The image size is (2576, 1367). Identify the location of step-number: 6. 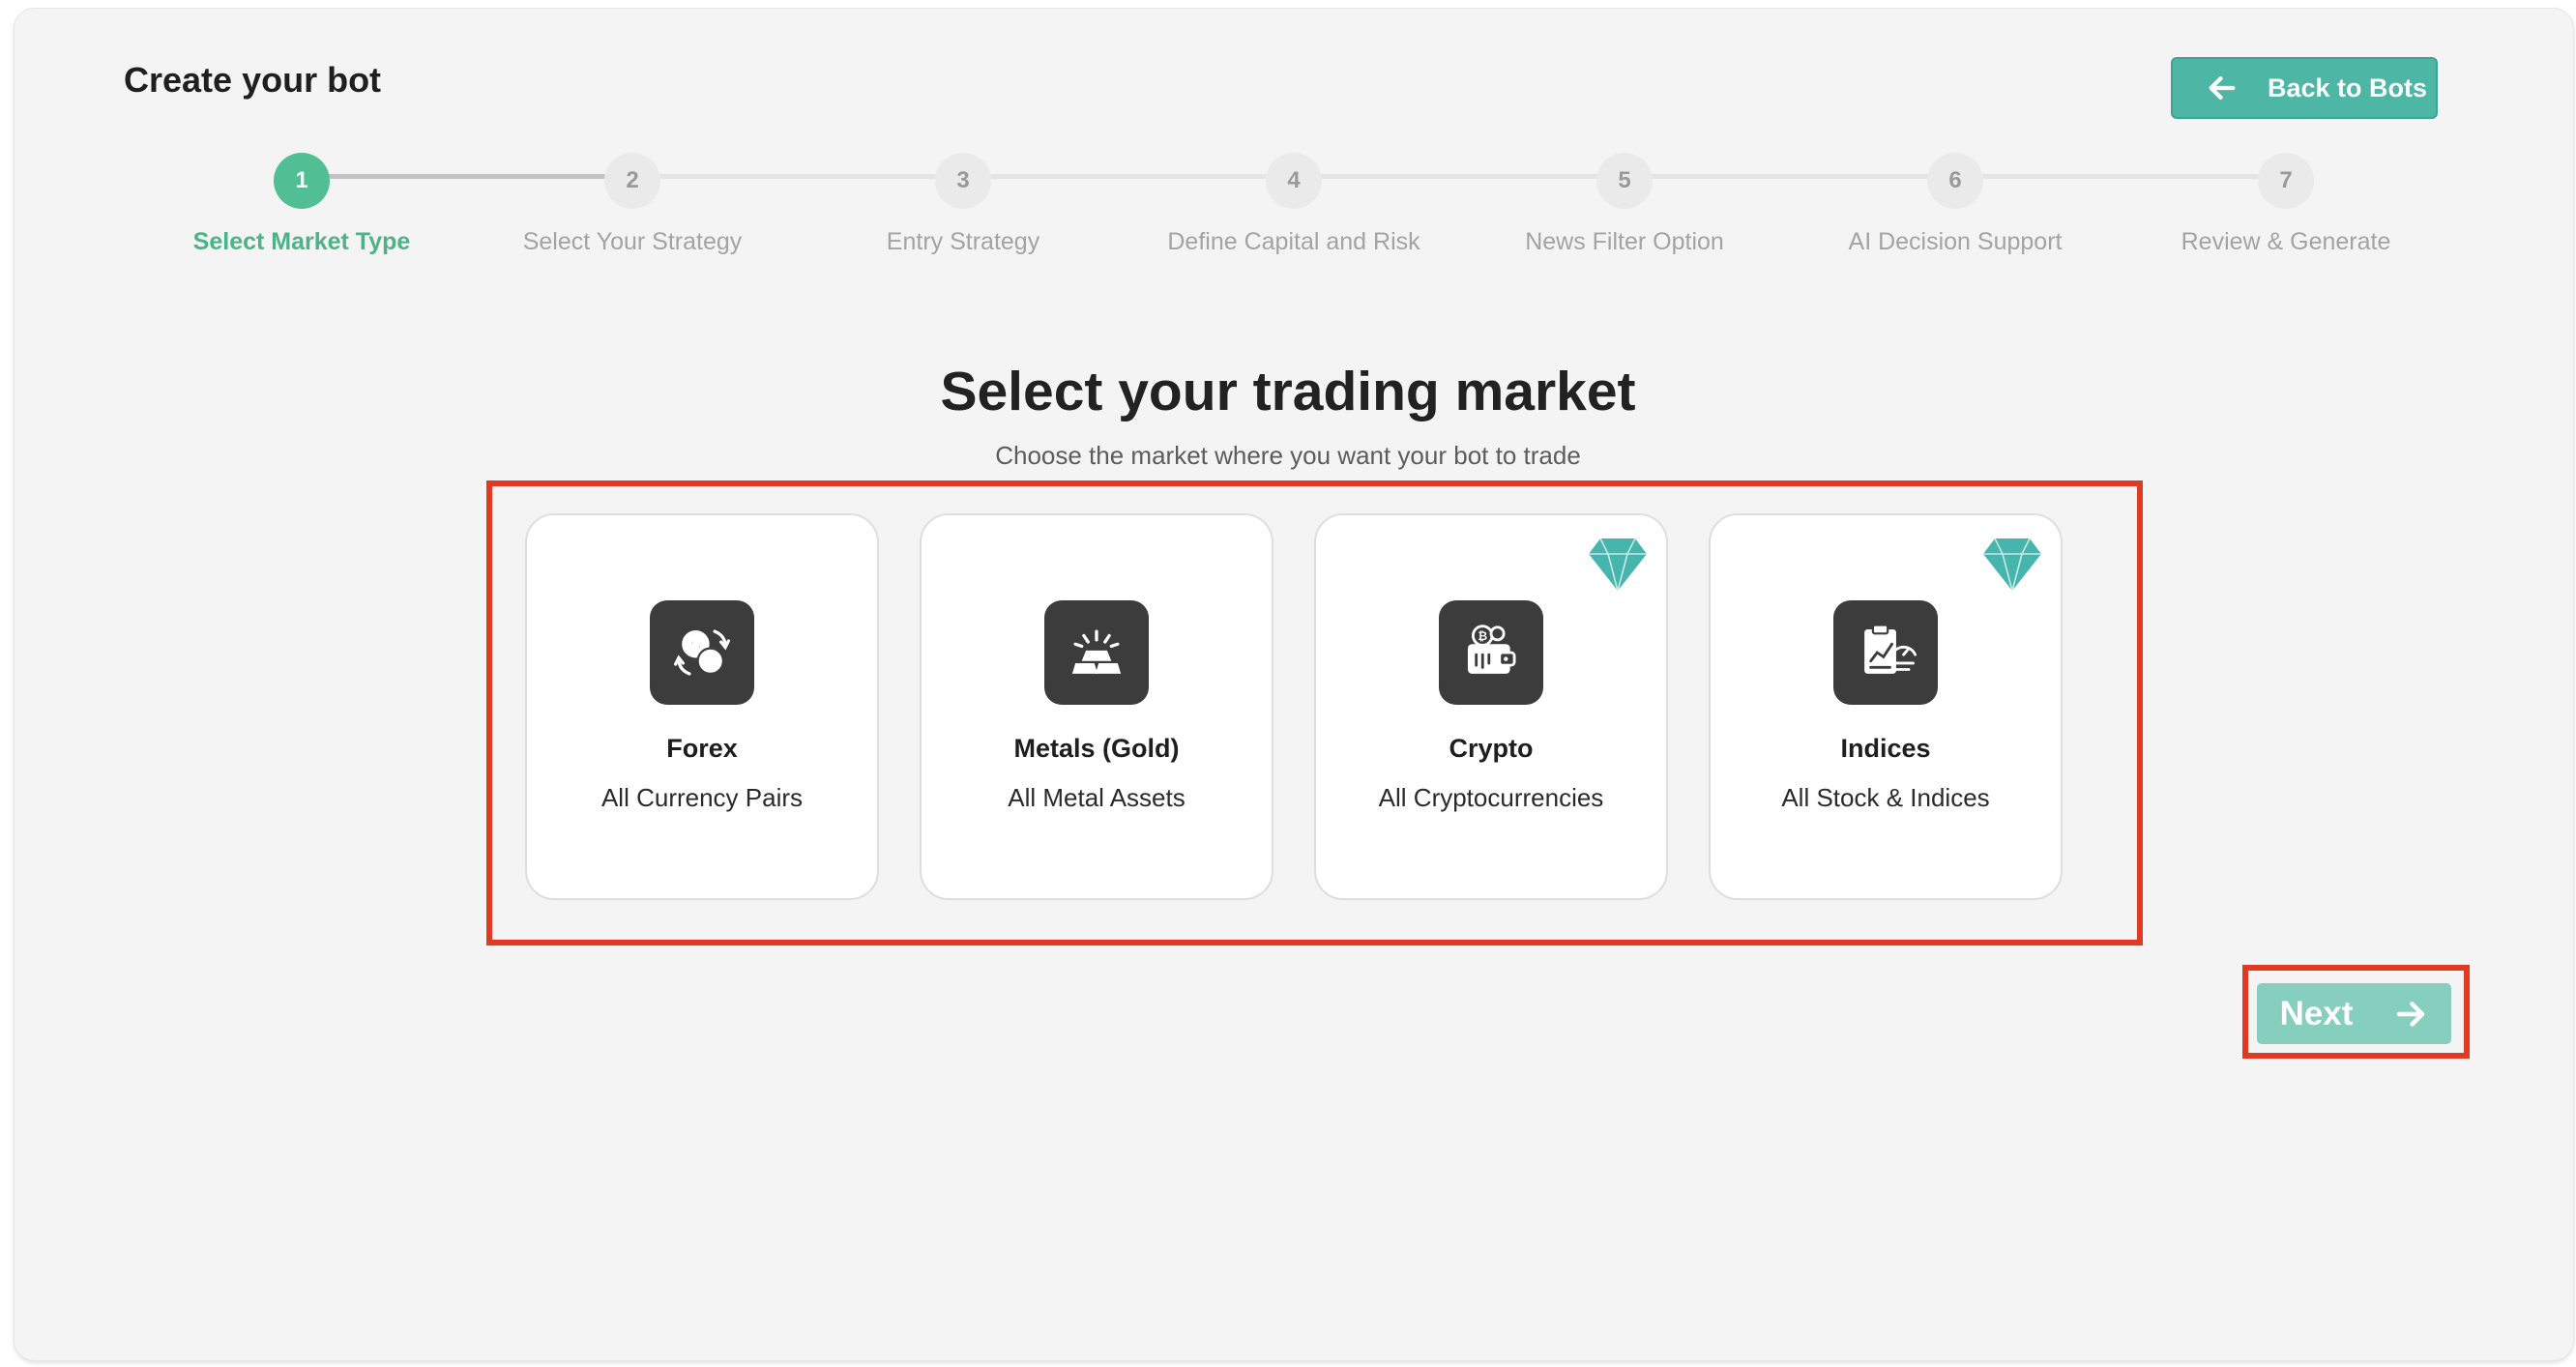
(1955, 181).